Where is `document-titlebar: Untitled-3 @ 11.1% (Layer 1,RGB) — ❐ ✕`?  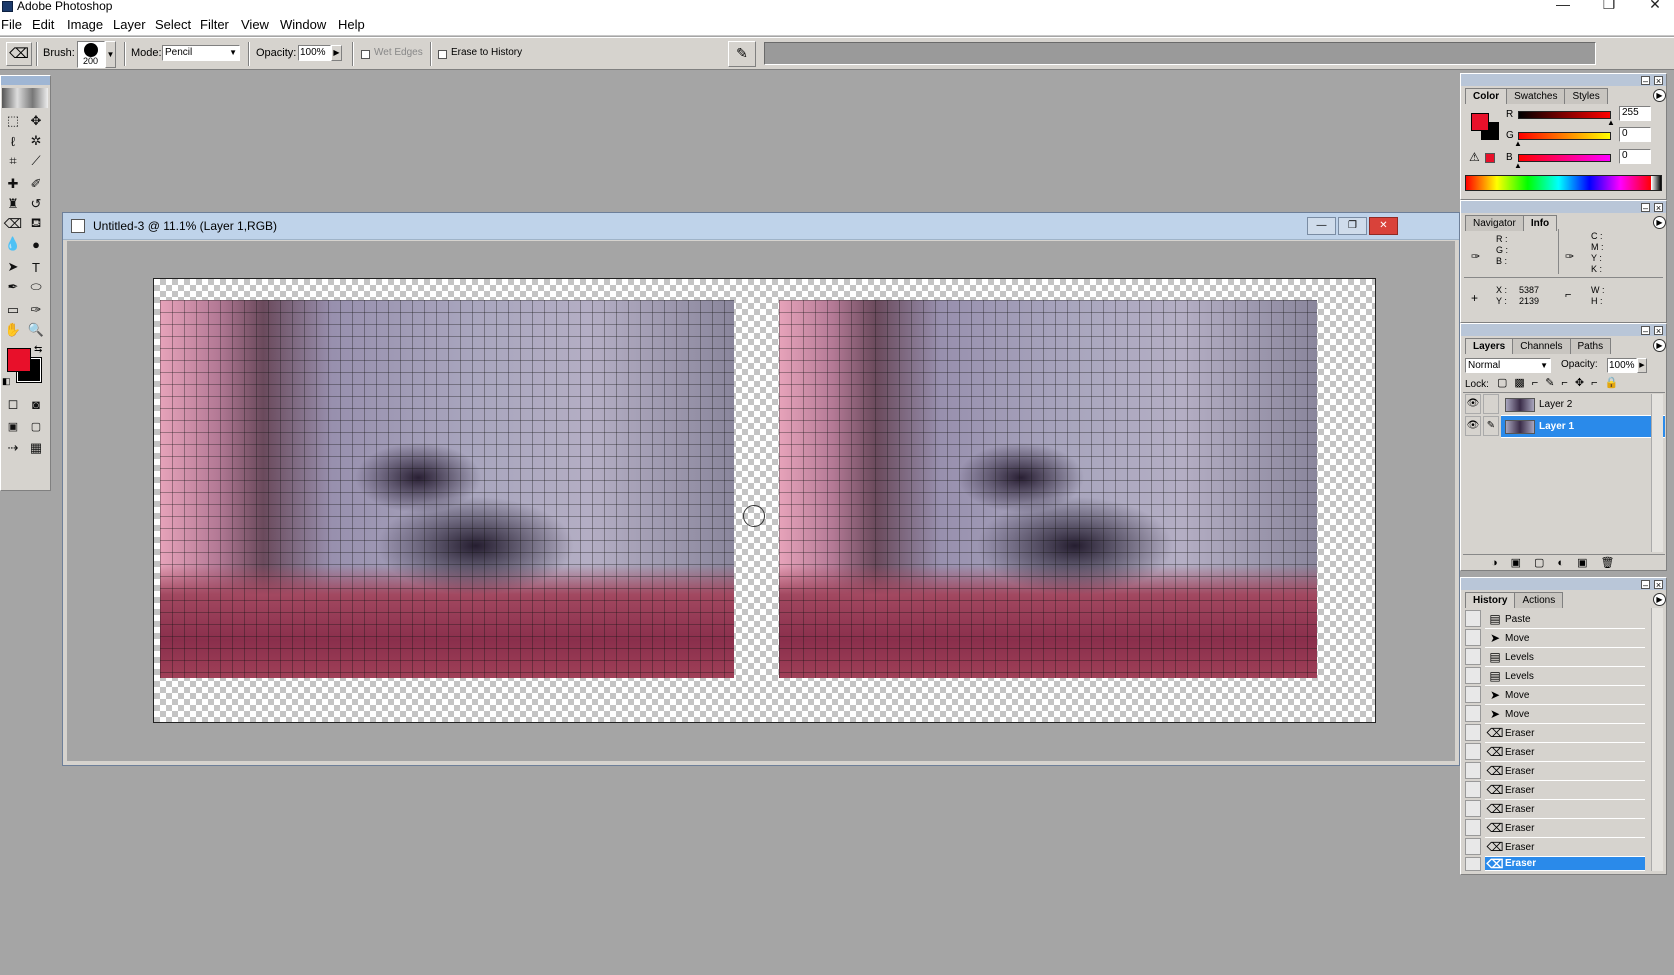 document-titlebar: Untitled-3 @ 11.1% (Layer 1,RGB) — ❐ ✕ is located at coordinates (761, 226).